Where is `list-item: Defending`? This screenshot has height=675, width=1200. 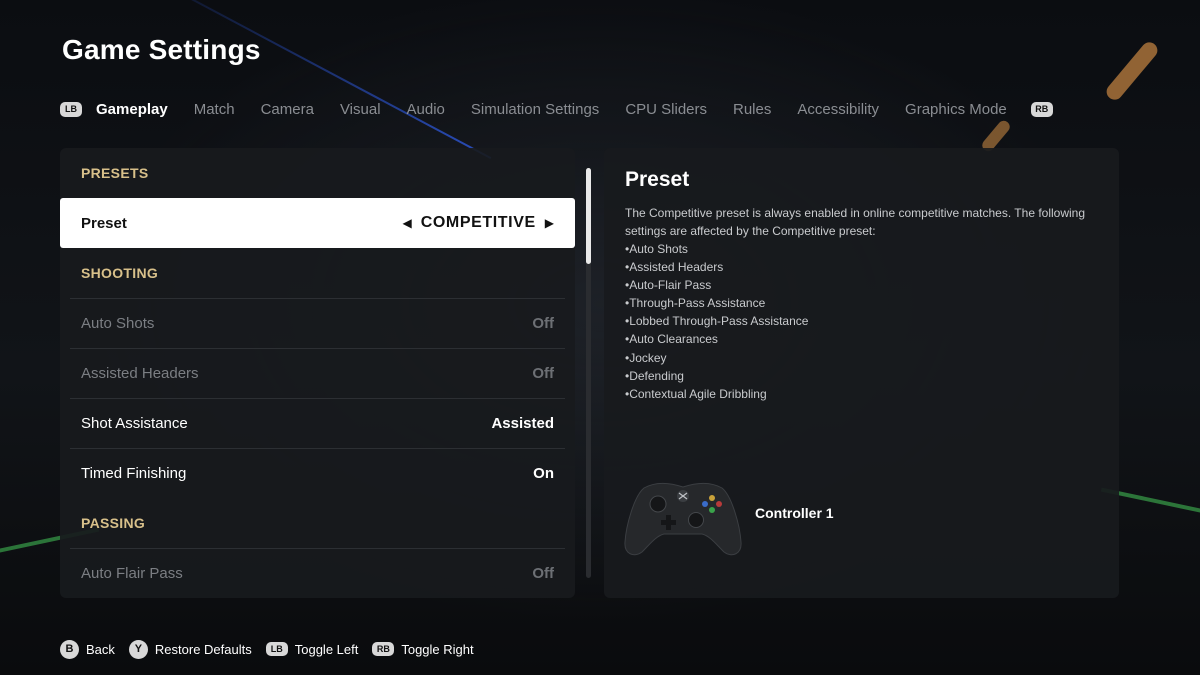
list-item: Defending is located at coordinates (716, 376).